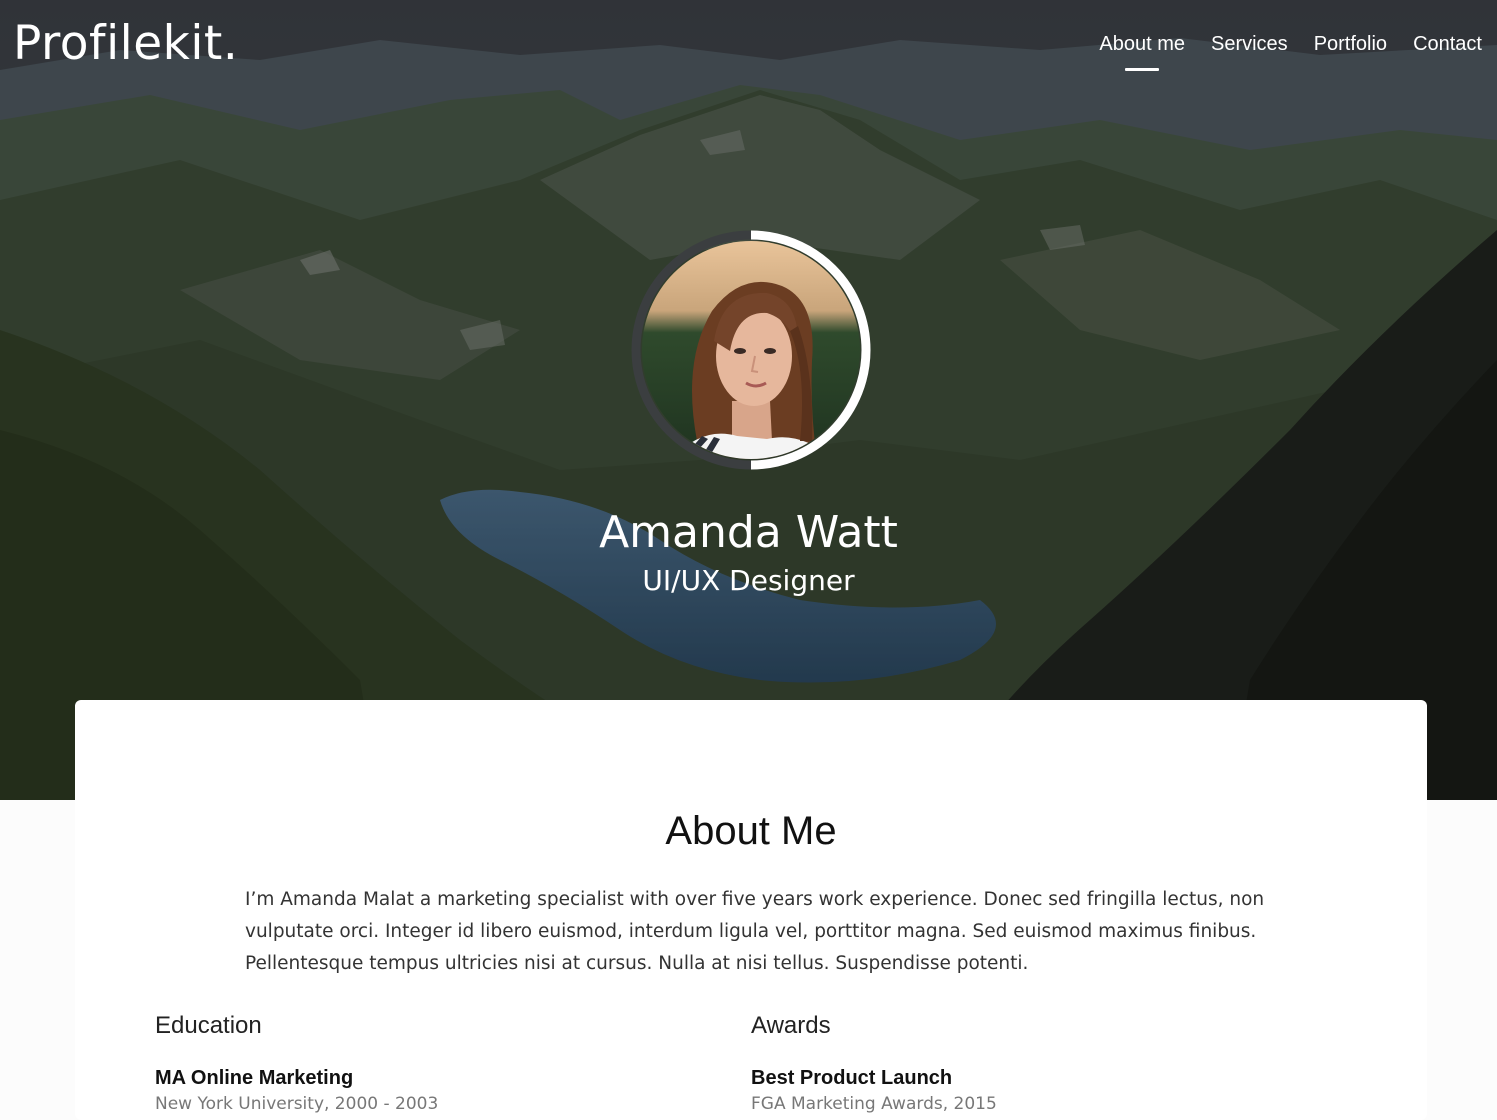 The height and width of the screenshot is (1120, 1497). Describe the element at coordinates (852, 1078) in the screenshot. I see `award-item-title: Best Product Launch` at that location.